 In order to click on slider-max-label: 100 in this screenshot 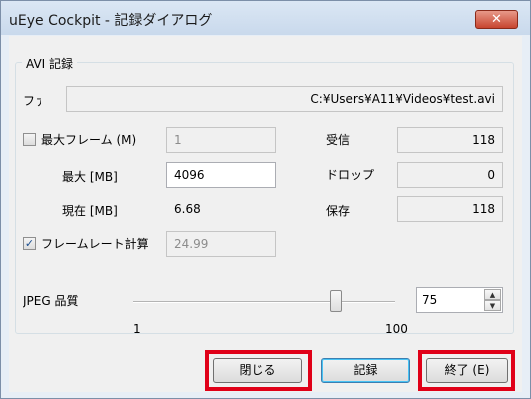, I will do `click(396, 329)`.